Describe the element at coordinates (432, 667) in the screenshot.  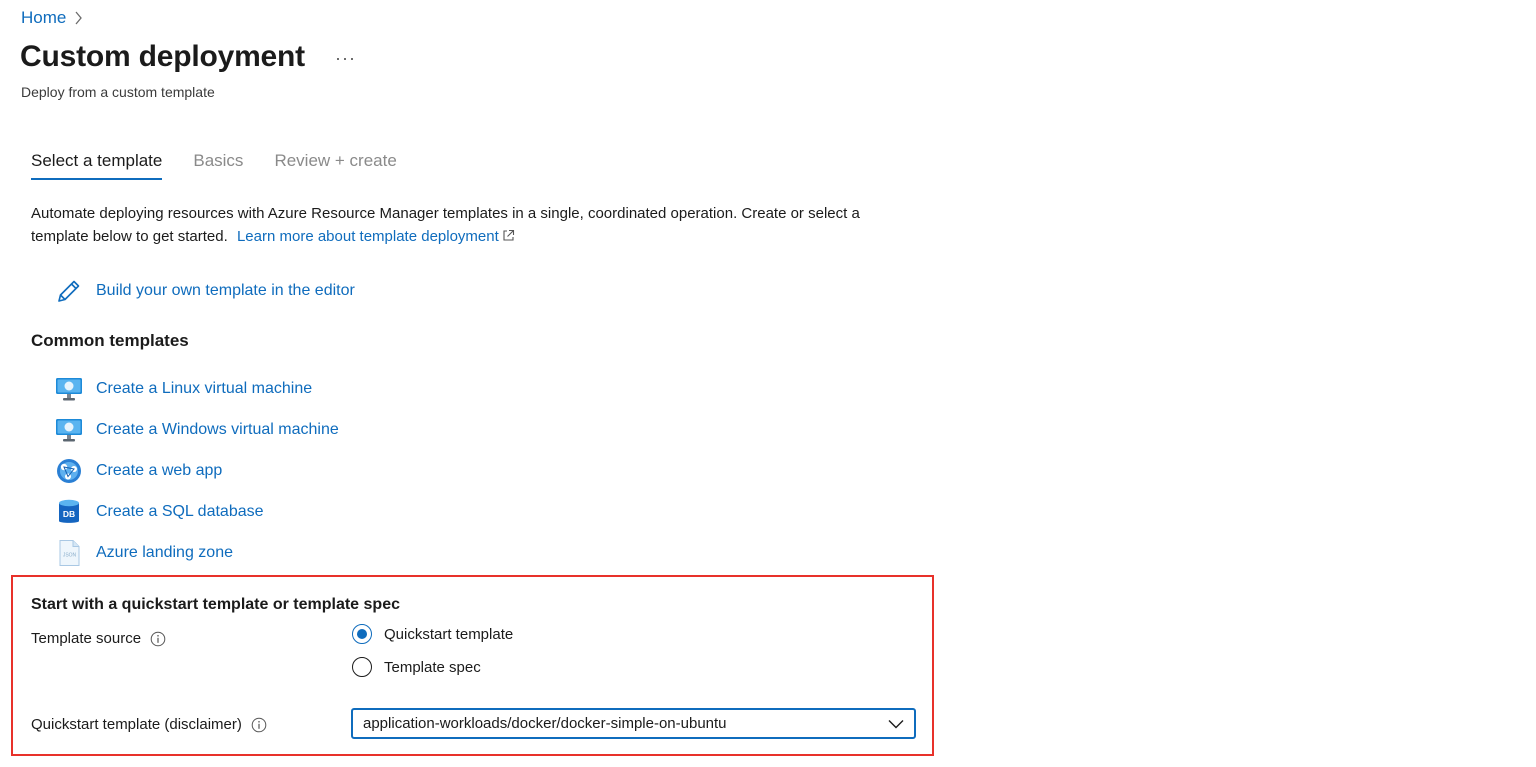
I see `radio-template-spec-label: Template spec` at that location.